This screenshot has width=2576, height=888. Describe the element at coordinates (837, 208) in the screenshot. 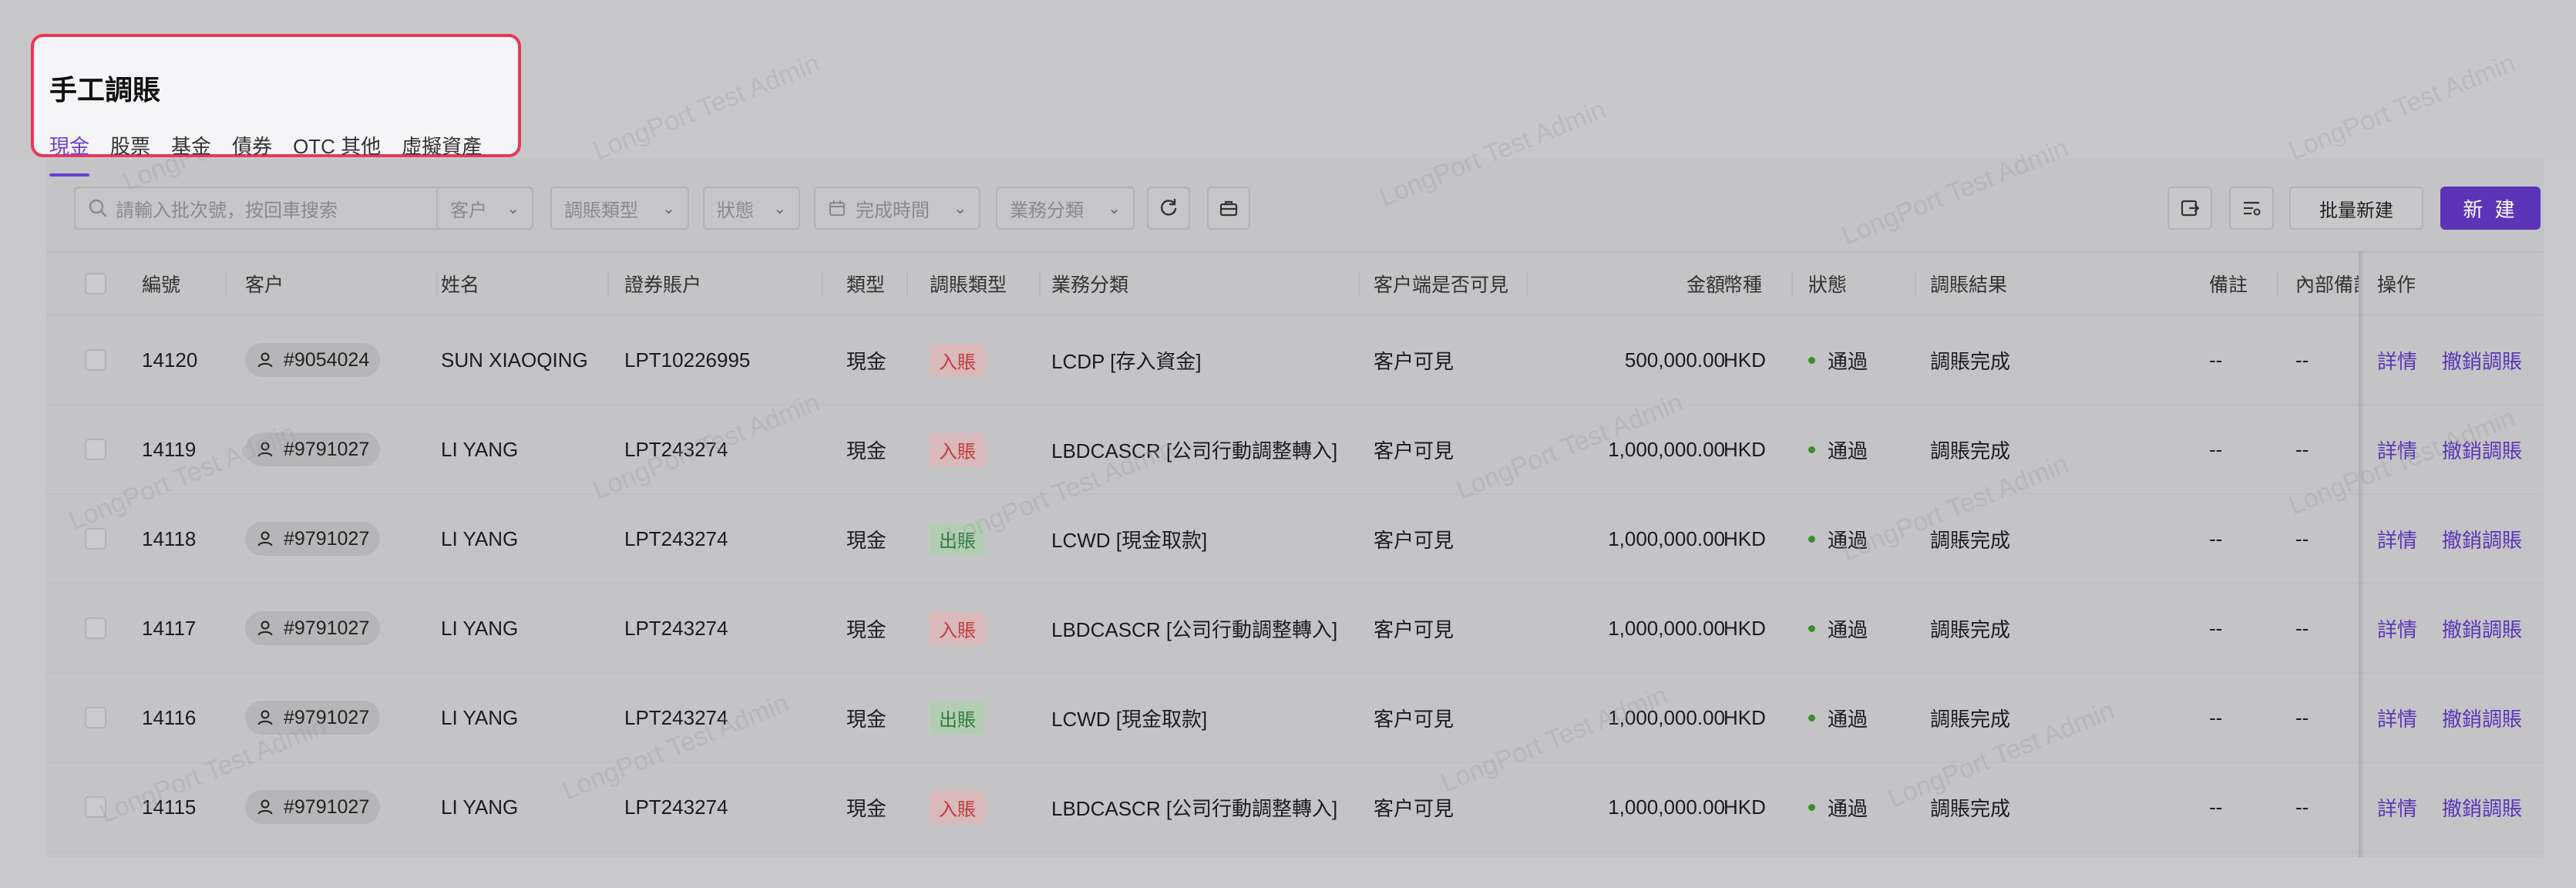

I see `calendar-icon` at that location.